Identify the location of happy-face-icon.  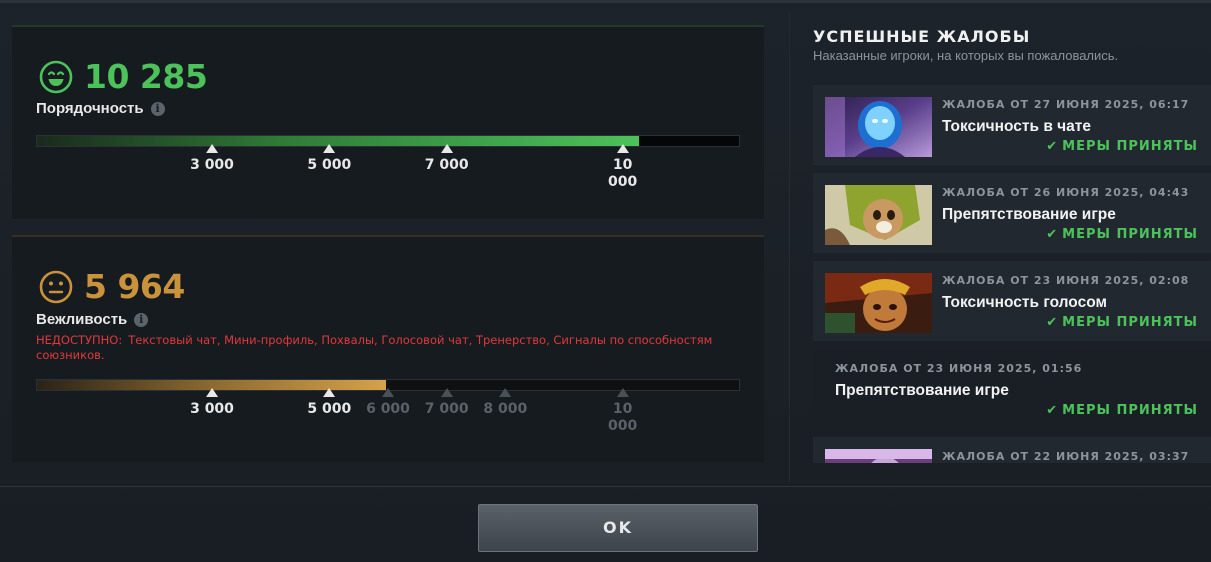
(56, 76).